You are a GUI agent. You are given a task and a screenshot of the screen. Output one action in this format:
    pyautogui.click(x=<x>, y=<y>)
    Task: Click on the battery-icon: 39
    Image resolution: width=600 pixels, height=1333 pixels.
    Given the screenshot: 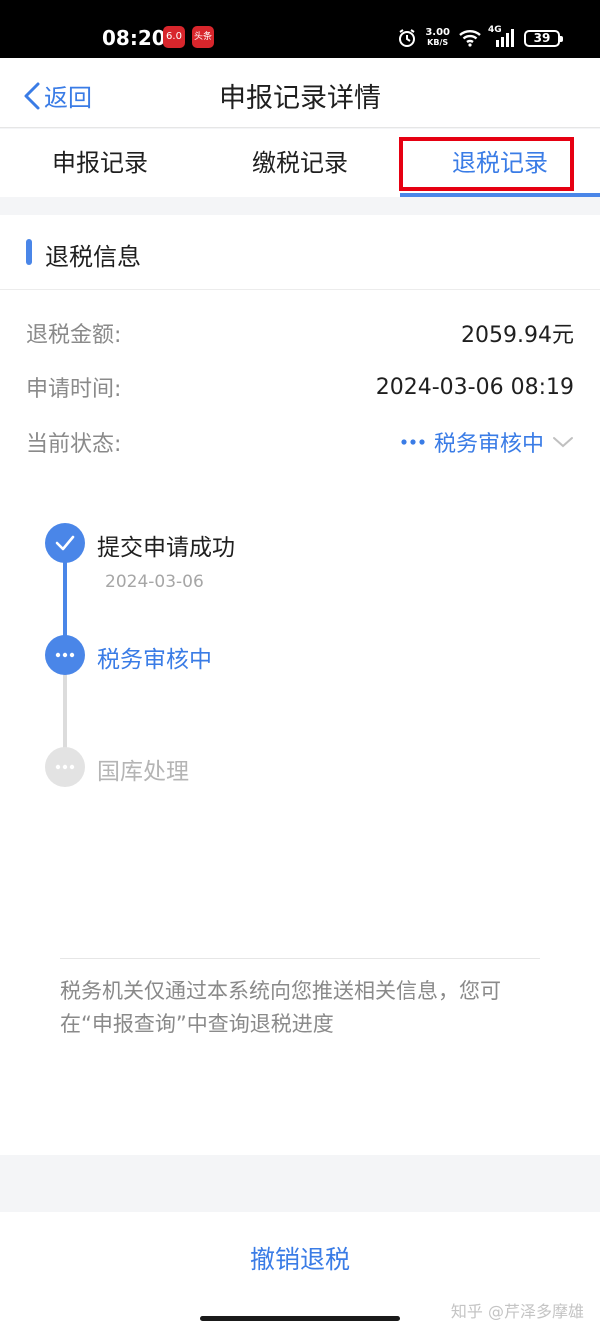 What is the action you would take?
    pyautogui.click(x=543, y=38)
    